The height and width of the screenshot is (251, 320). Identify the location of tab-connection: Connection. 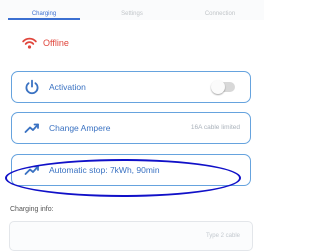
(220, 10).